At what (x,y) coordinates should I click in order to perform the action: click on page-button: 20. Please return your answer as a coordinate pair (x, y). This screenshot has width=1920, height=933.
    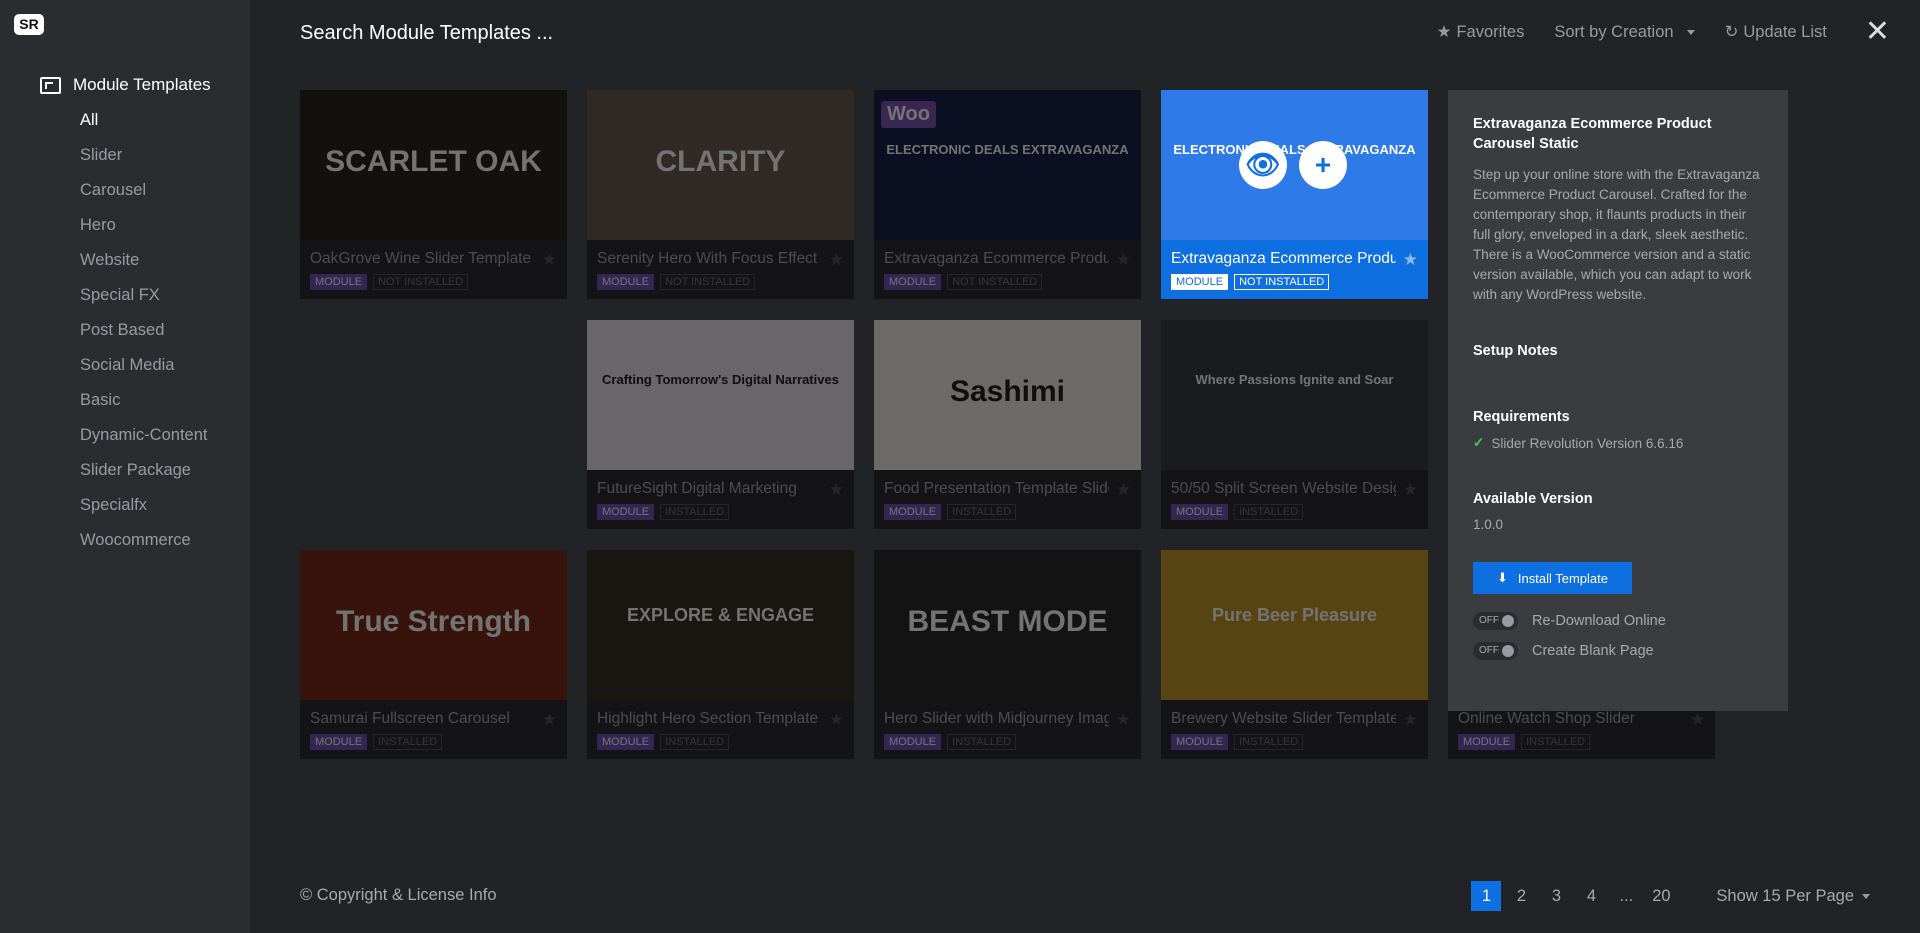
    Looking at the image, I should click on (1661, 896).